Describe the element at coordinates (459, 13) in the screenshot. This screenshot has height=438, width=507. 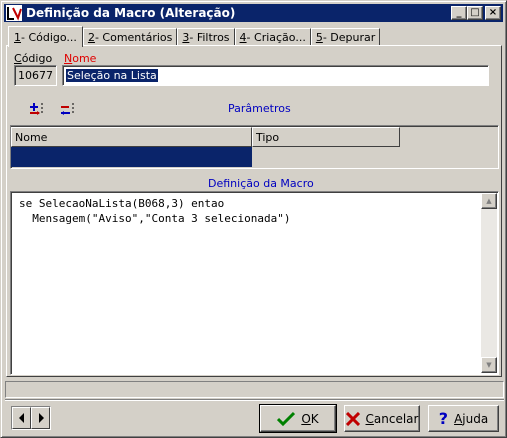
I see `minimize-button: _` at that location.